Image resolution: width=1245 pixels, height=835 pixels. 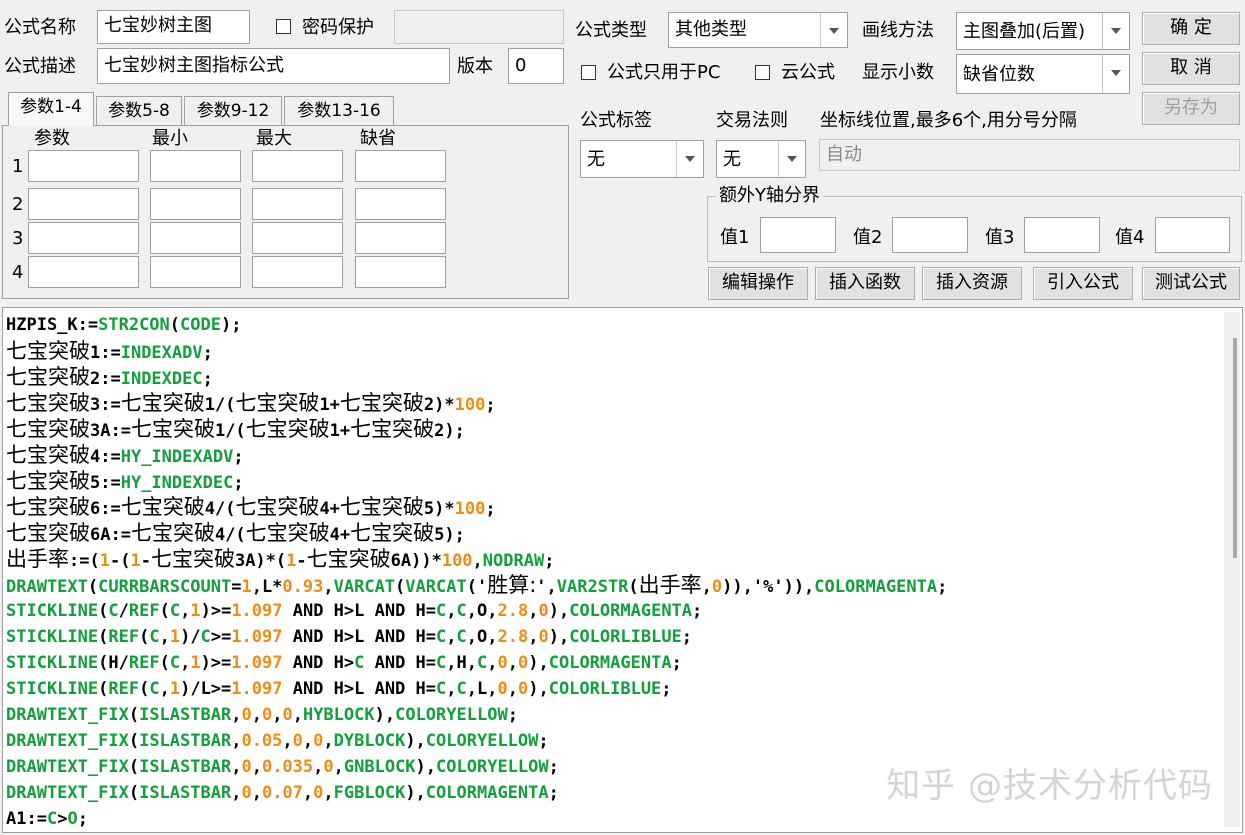 What do you see at coordinates (1083, 283) in the screenshot?
I see `import-formula-button: 引入公式` at bounding box center [1083, 283].